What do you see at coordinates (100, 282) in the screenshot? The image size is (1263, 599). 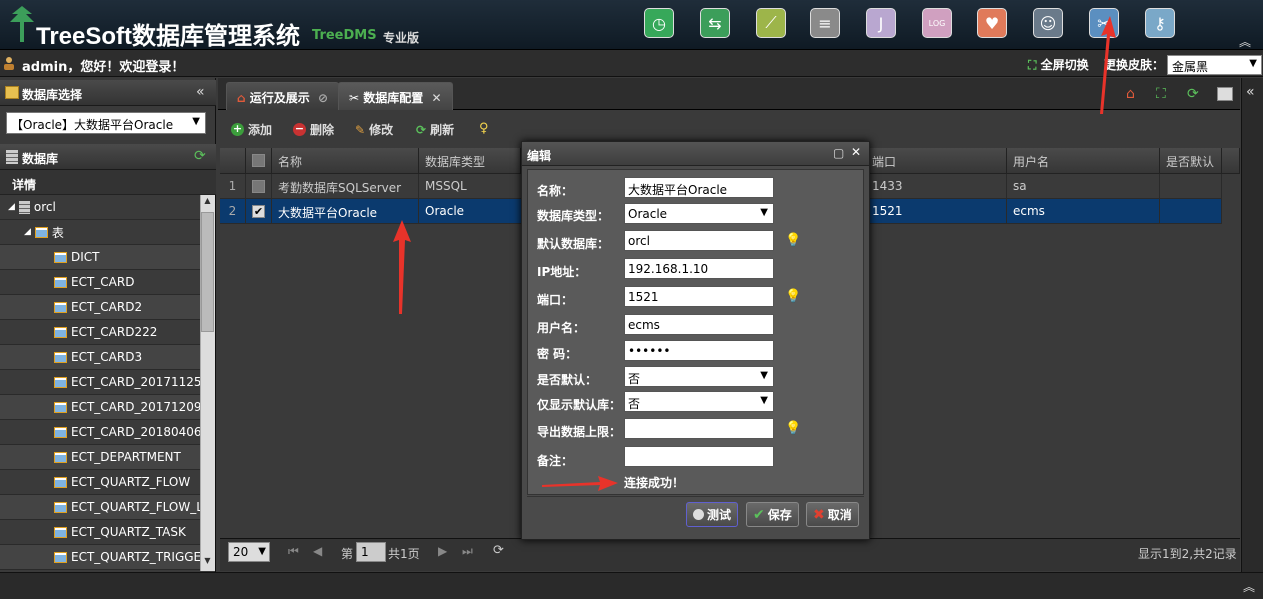 I see `tree-table-item: ECT_CARD` at bounding box center [100, 282].